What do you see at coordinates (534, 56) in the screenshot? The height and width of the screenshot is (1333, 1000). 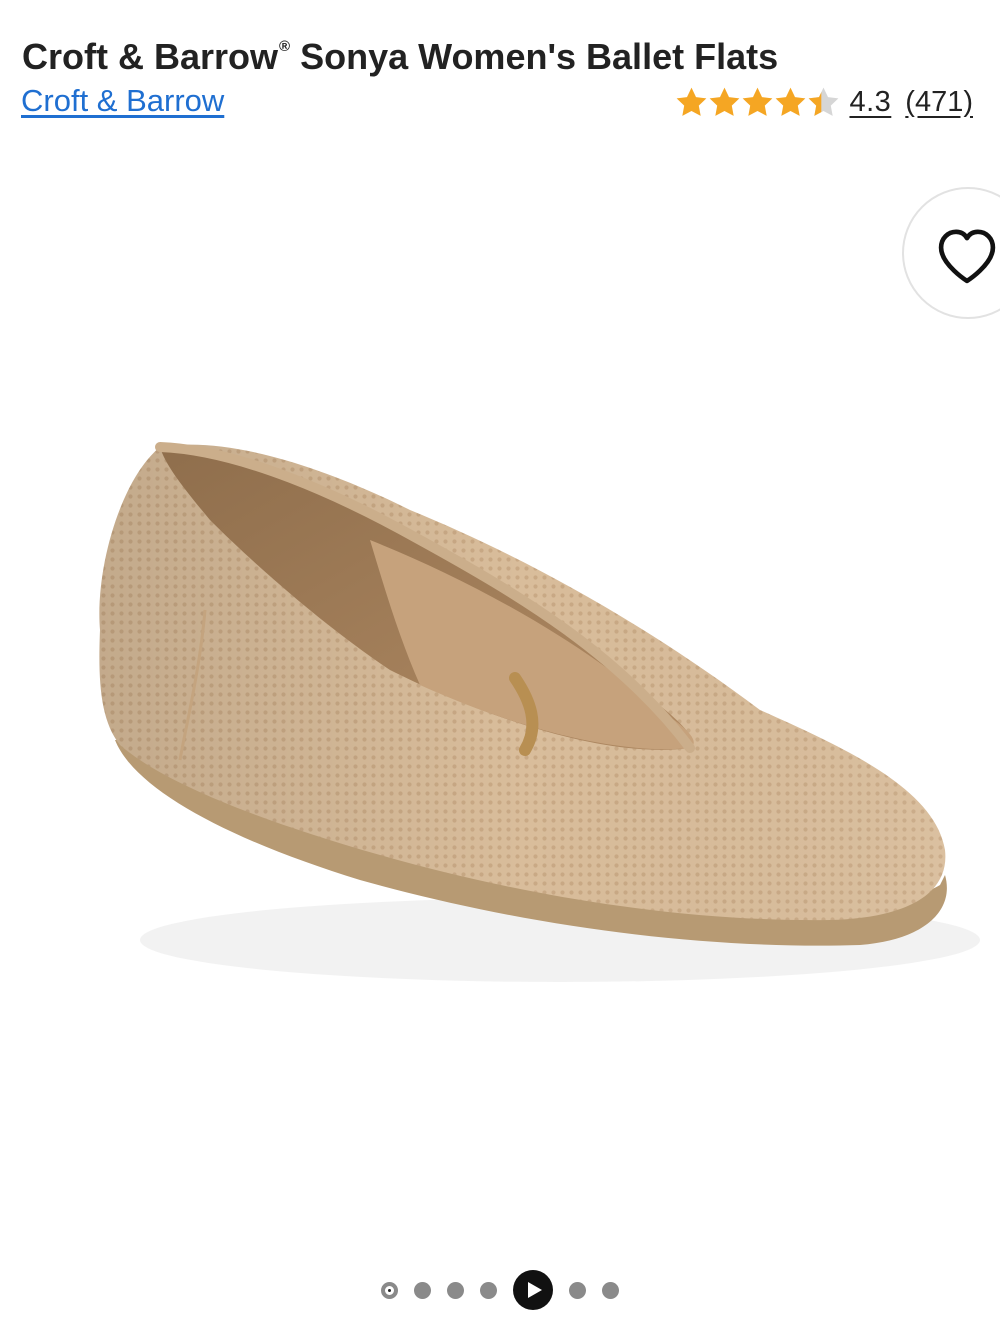 I see `title-name: Sonya Women's Ballet Flats` at bounding box center [534, 56].